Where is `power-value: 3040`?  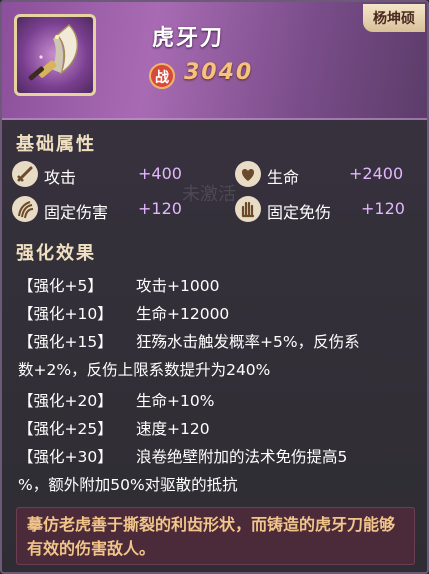 power-value: 3040 is located at coordinates (219, 72).